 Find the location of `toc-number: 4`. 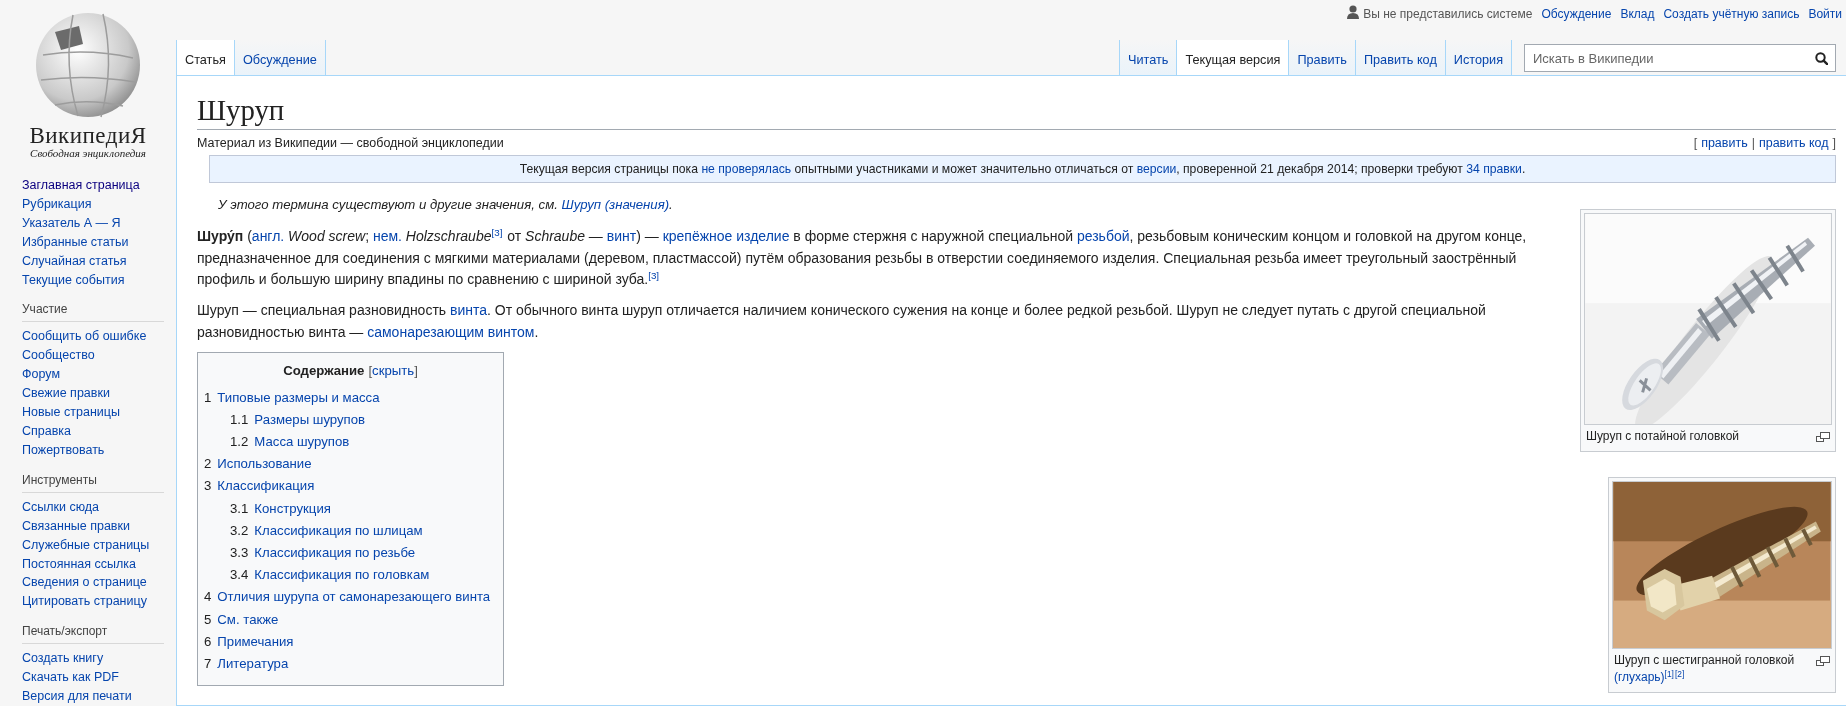

toc-number: 4 is located at coordinates (208, 597).